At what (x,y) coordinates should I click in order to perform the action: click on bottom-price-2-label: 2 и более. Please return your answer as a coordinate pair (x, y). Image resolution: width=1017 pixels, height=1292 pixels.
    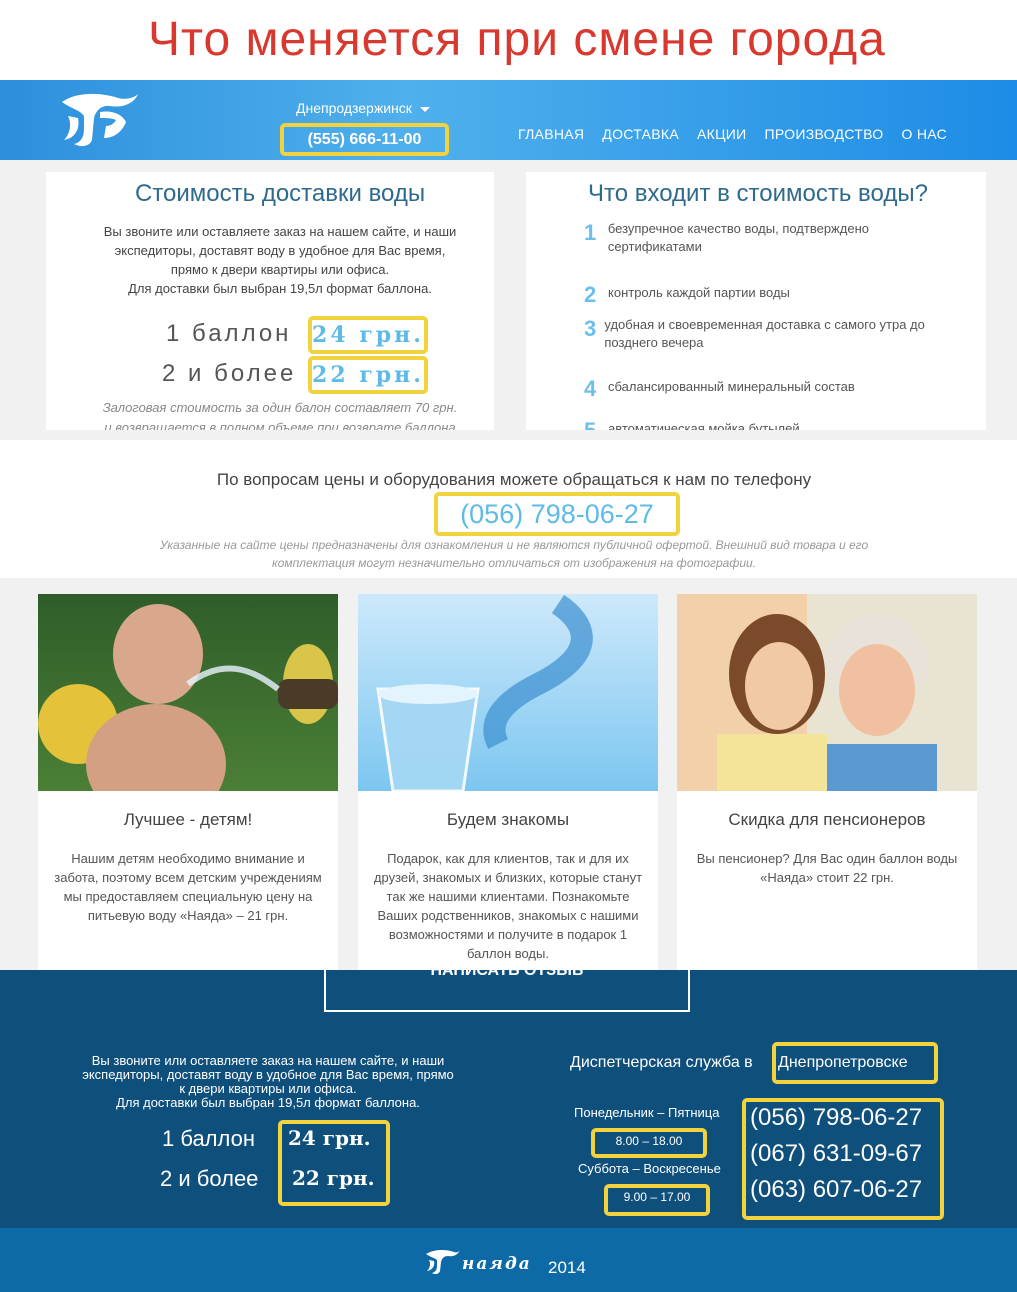
    Looking at the image, I should click on (209, 1178).